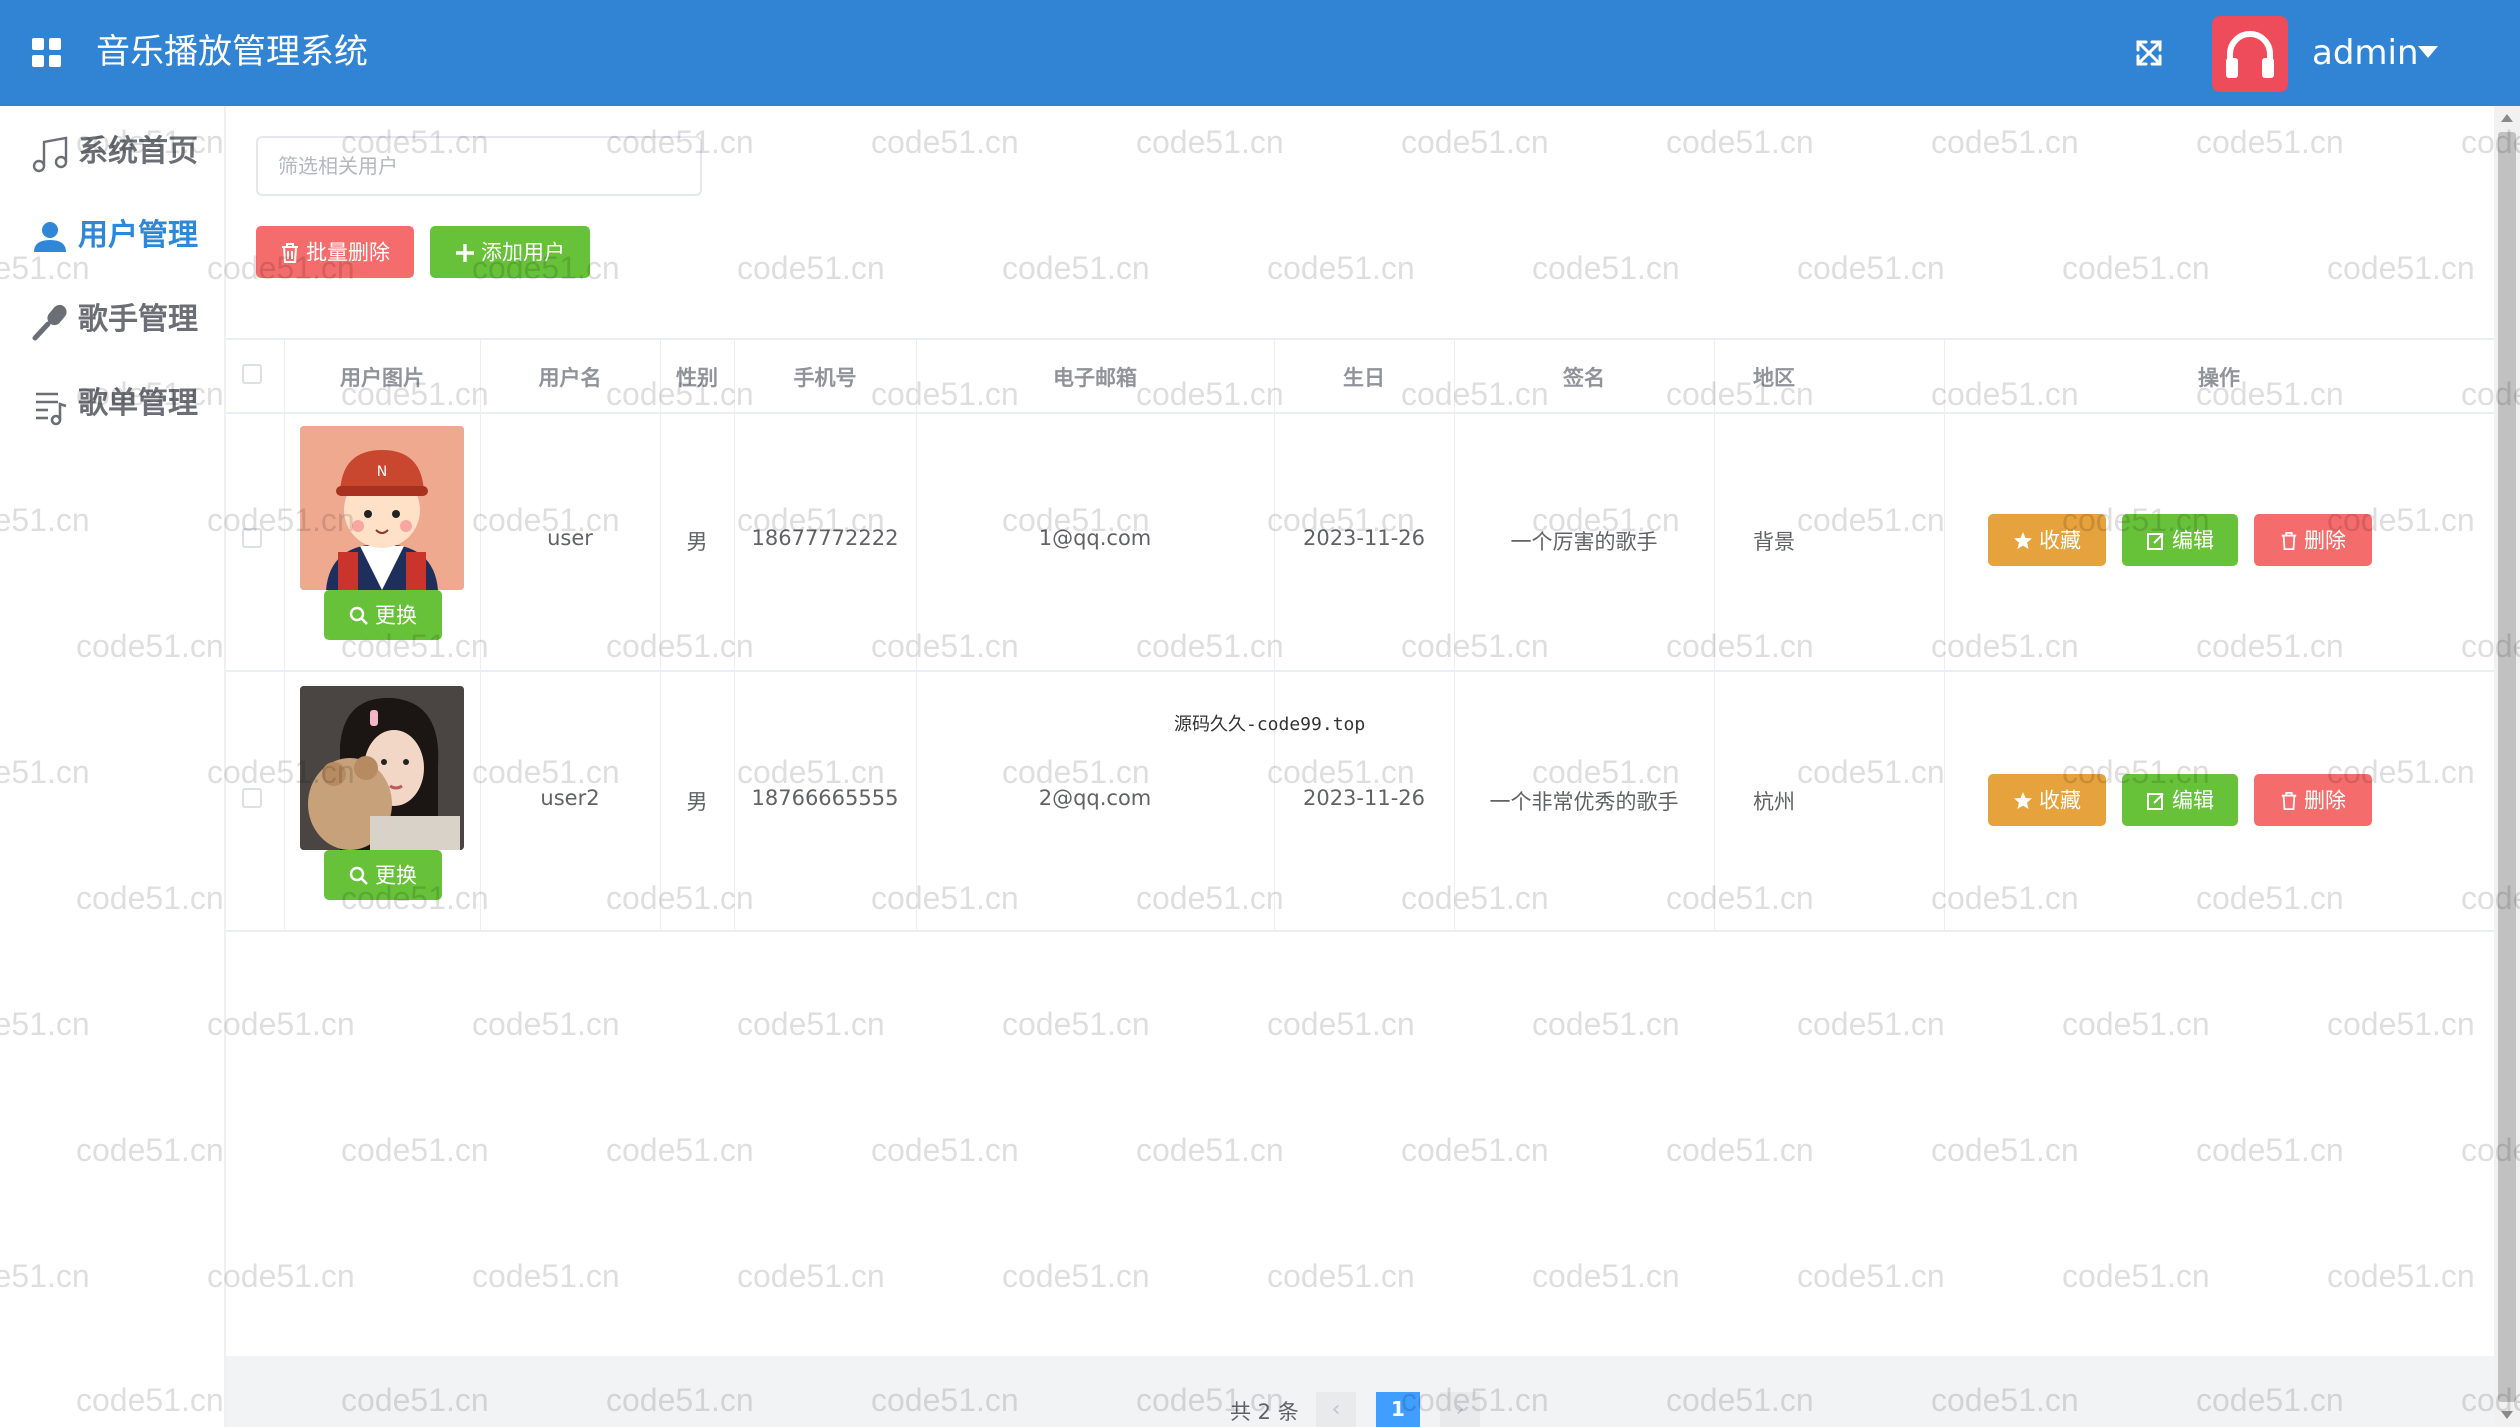 This screenshot has width=2520, height=1427. What do you see at coordinates (1095, 798) in the screenshot?
I see `cell-email: 2@qq.com` at bounding box center [1095, 798].